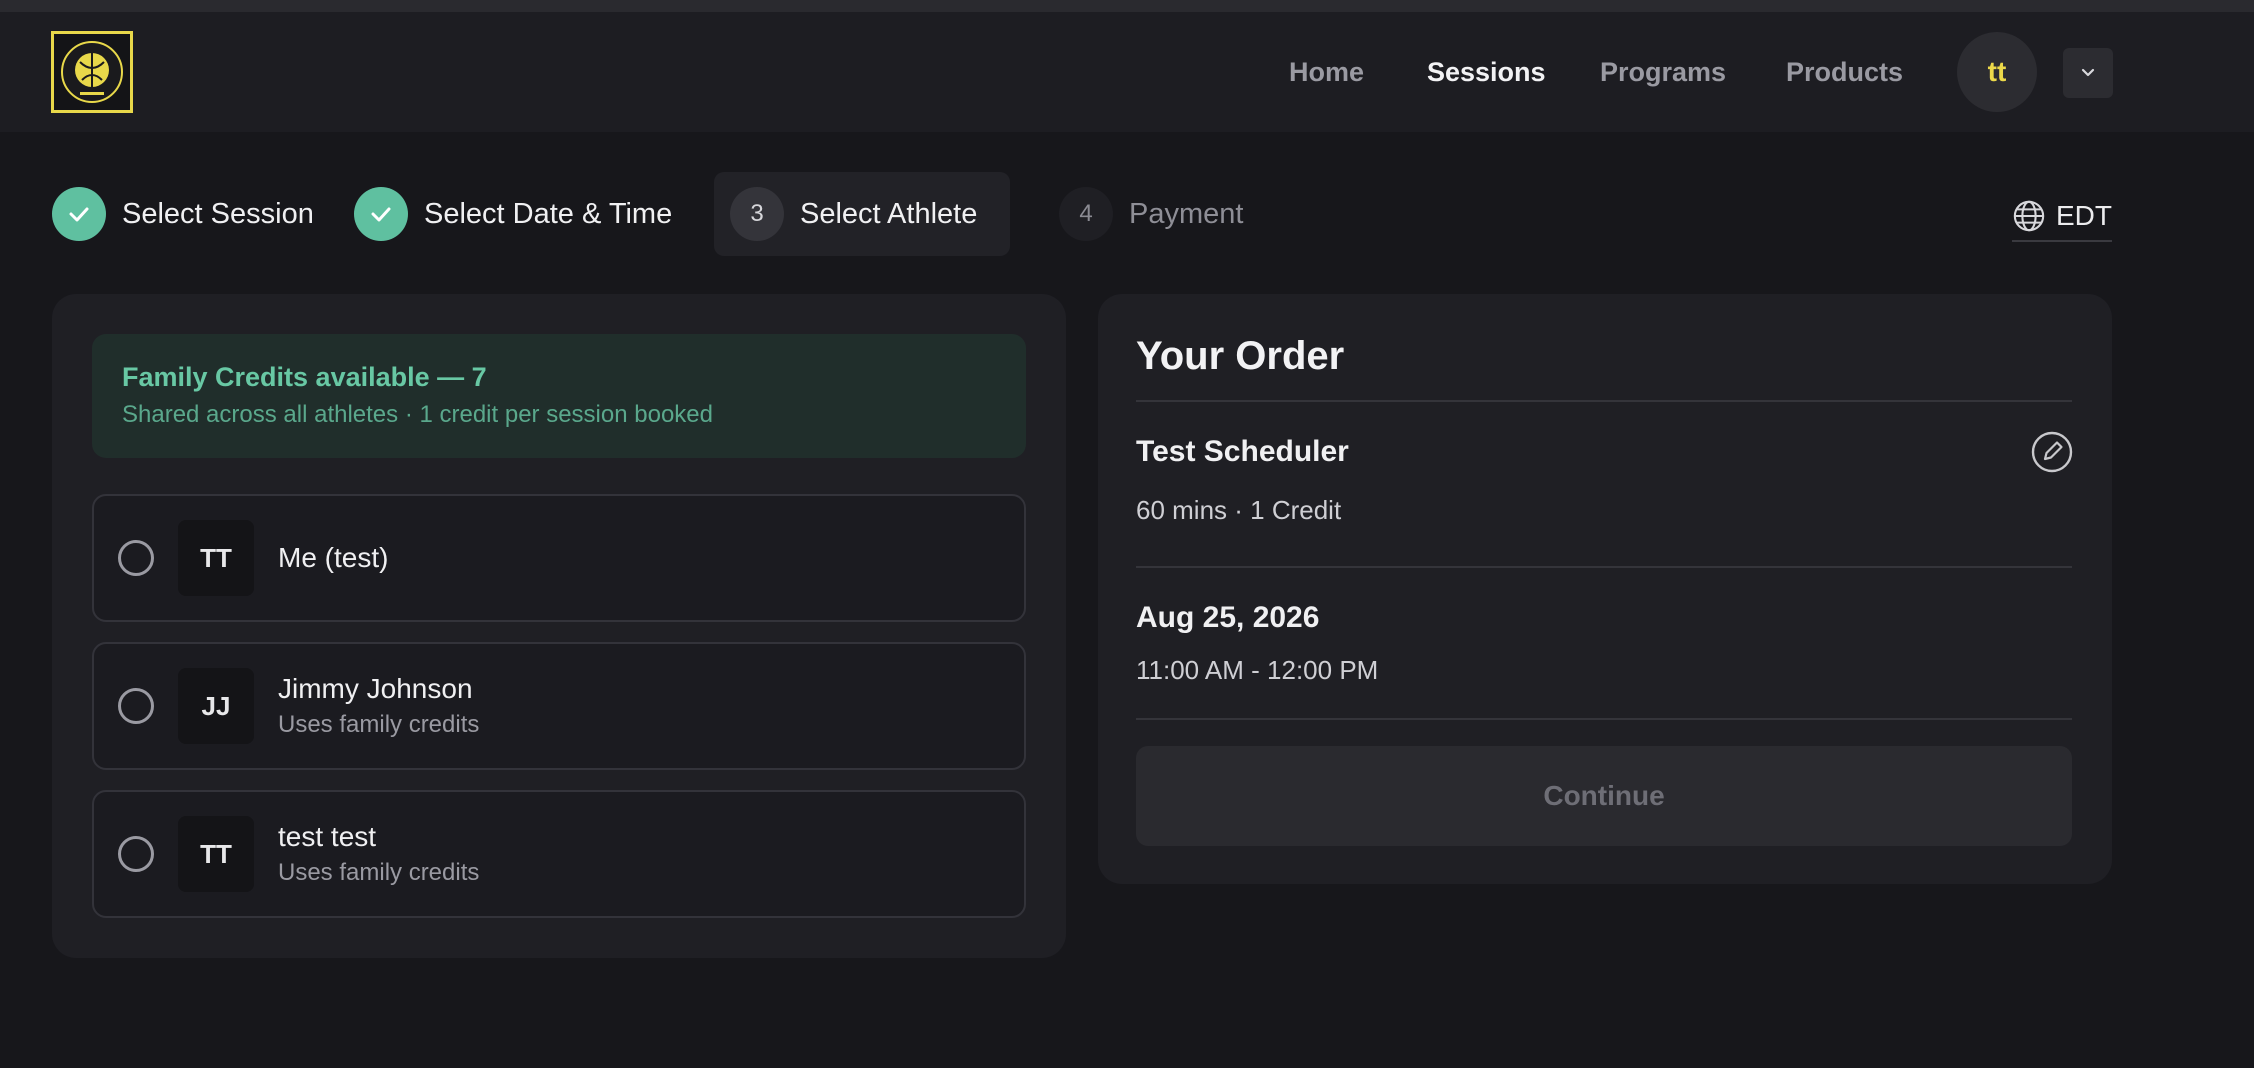 The height and width of the screenshot is (1068, 2254). I want to click on step-payment: 4 Payment, so click(1151, 214).